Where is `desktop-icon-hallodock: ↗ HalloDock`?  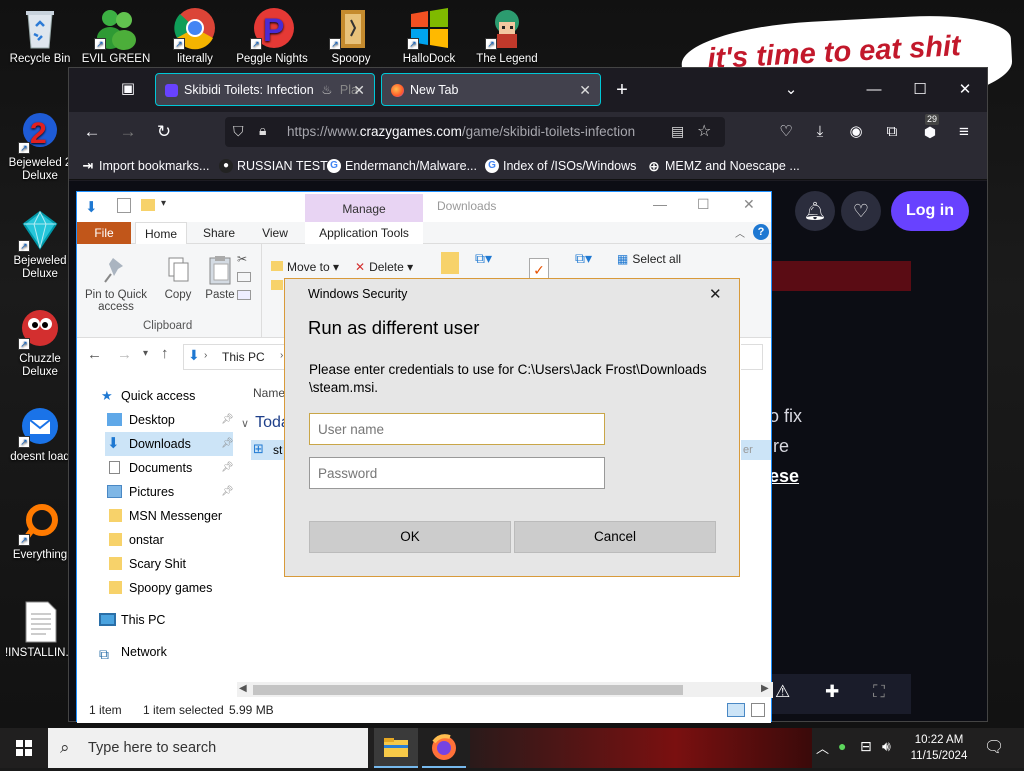
desktop-icon-hallodock: ↗ HalloDock is located at coordinates (429, 36).